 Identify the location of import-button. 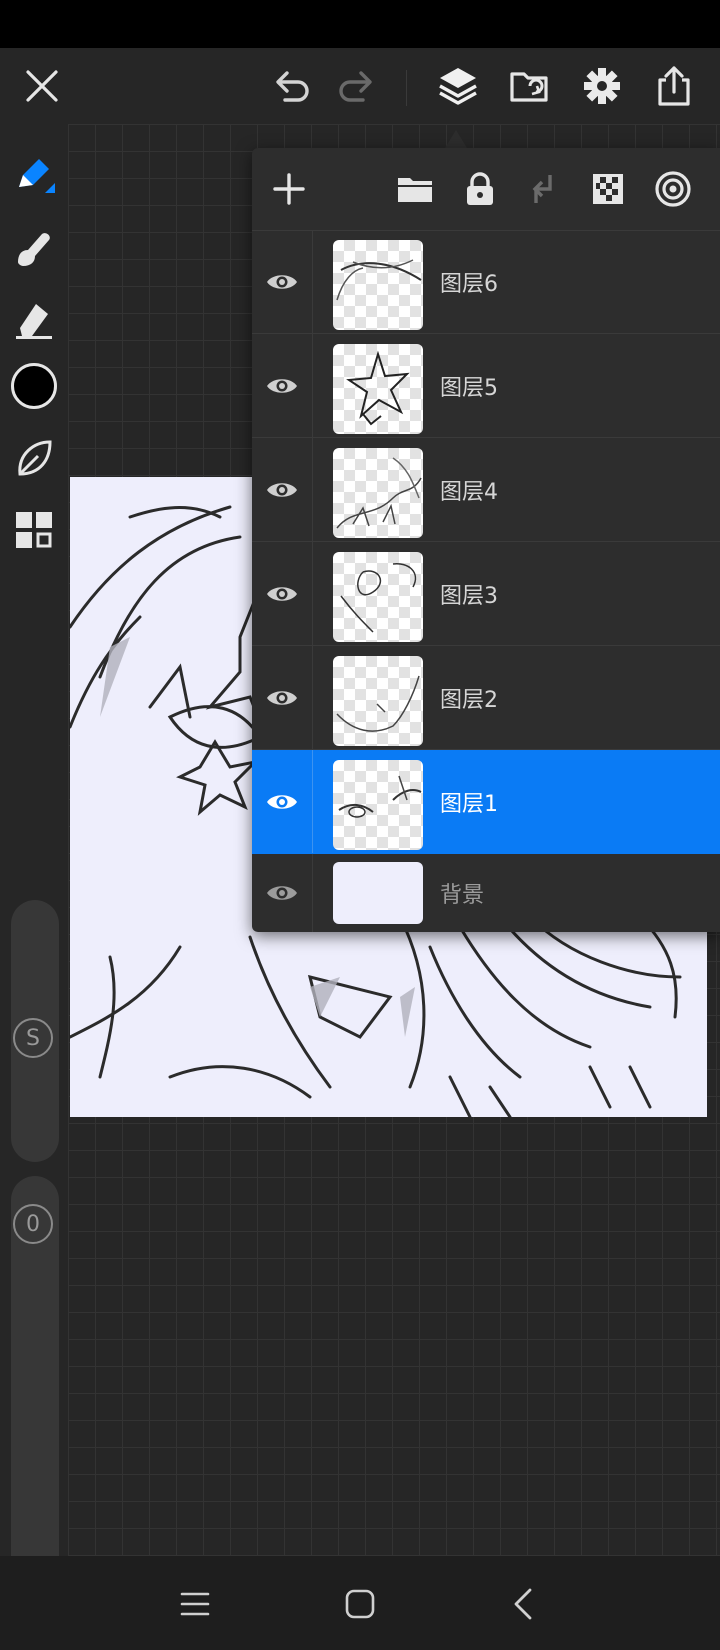
(530, 86).